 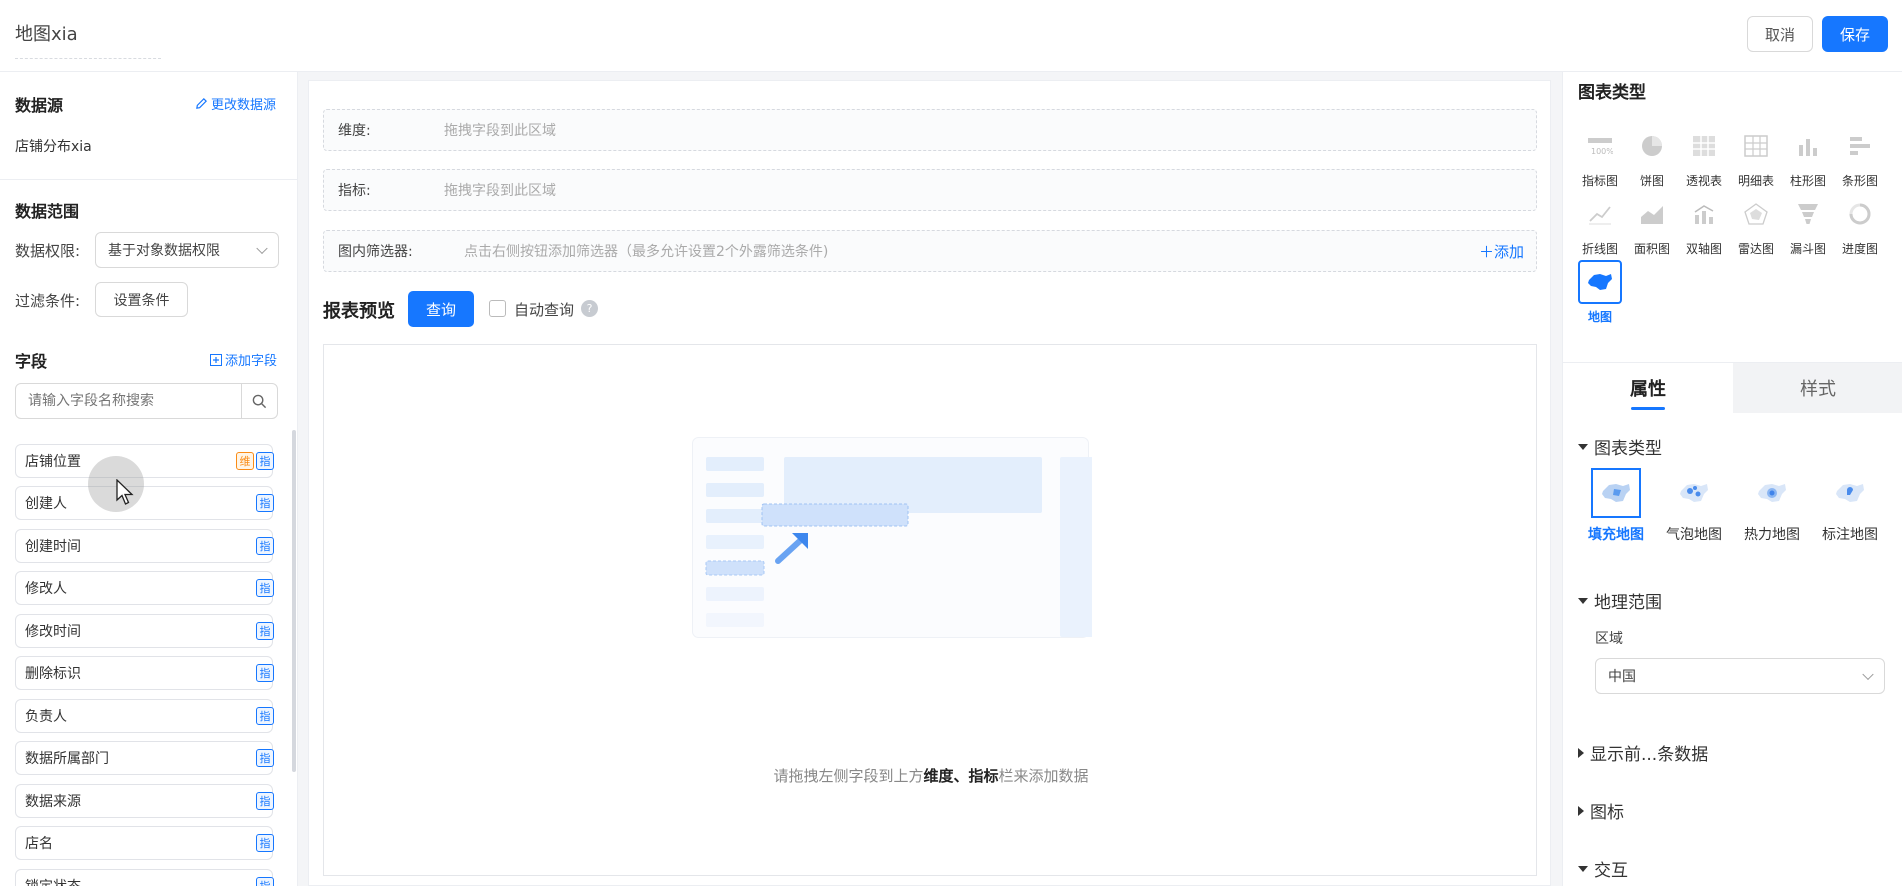 I want to click on help-icon: ?, so click(x=589, y=308).